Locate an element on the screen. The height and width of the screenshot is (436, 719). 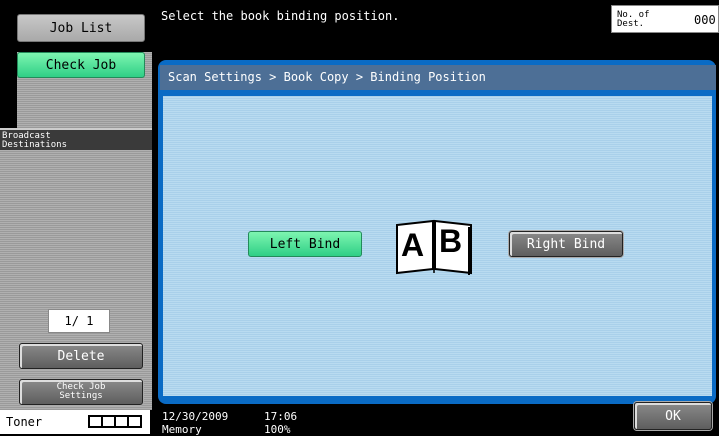
book-right-letter: B is located at coordinates (451, 241).